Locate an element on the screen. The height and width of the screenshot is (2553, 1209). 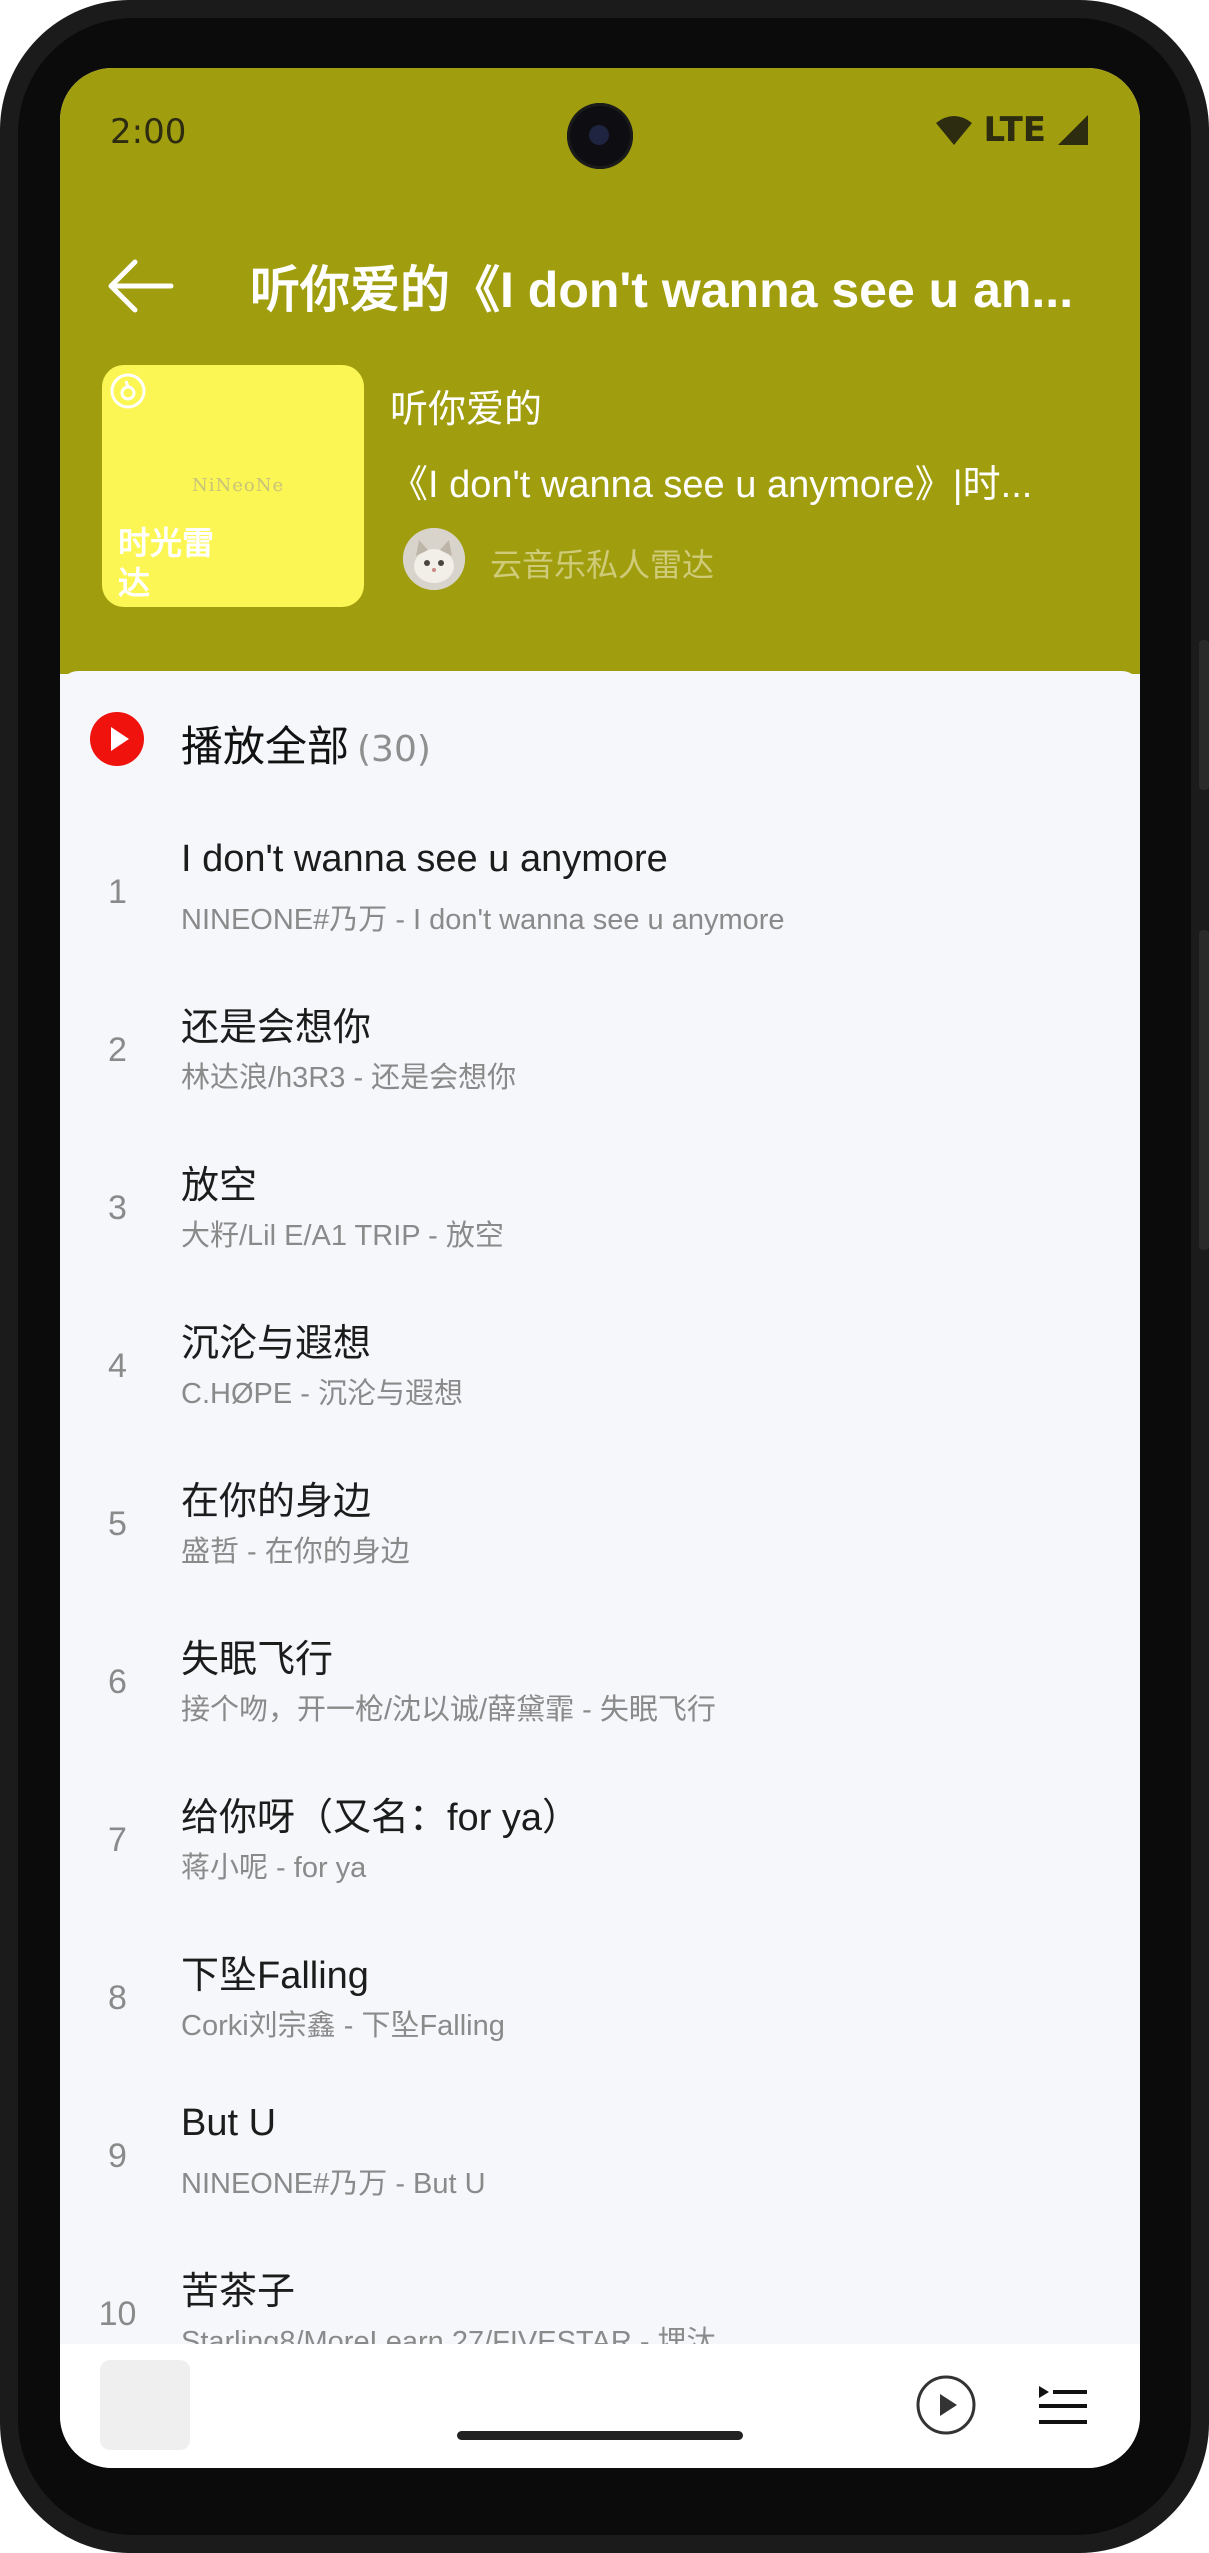
song-title: 放空 is located at coordinates (219, 1186).